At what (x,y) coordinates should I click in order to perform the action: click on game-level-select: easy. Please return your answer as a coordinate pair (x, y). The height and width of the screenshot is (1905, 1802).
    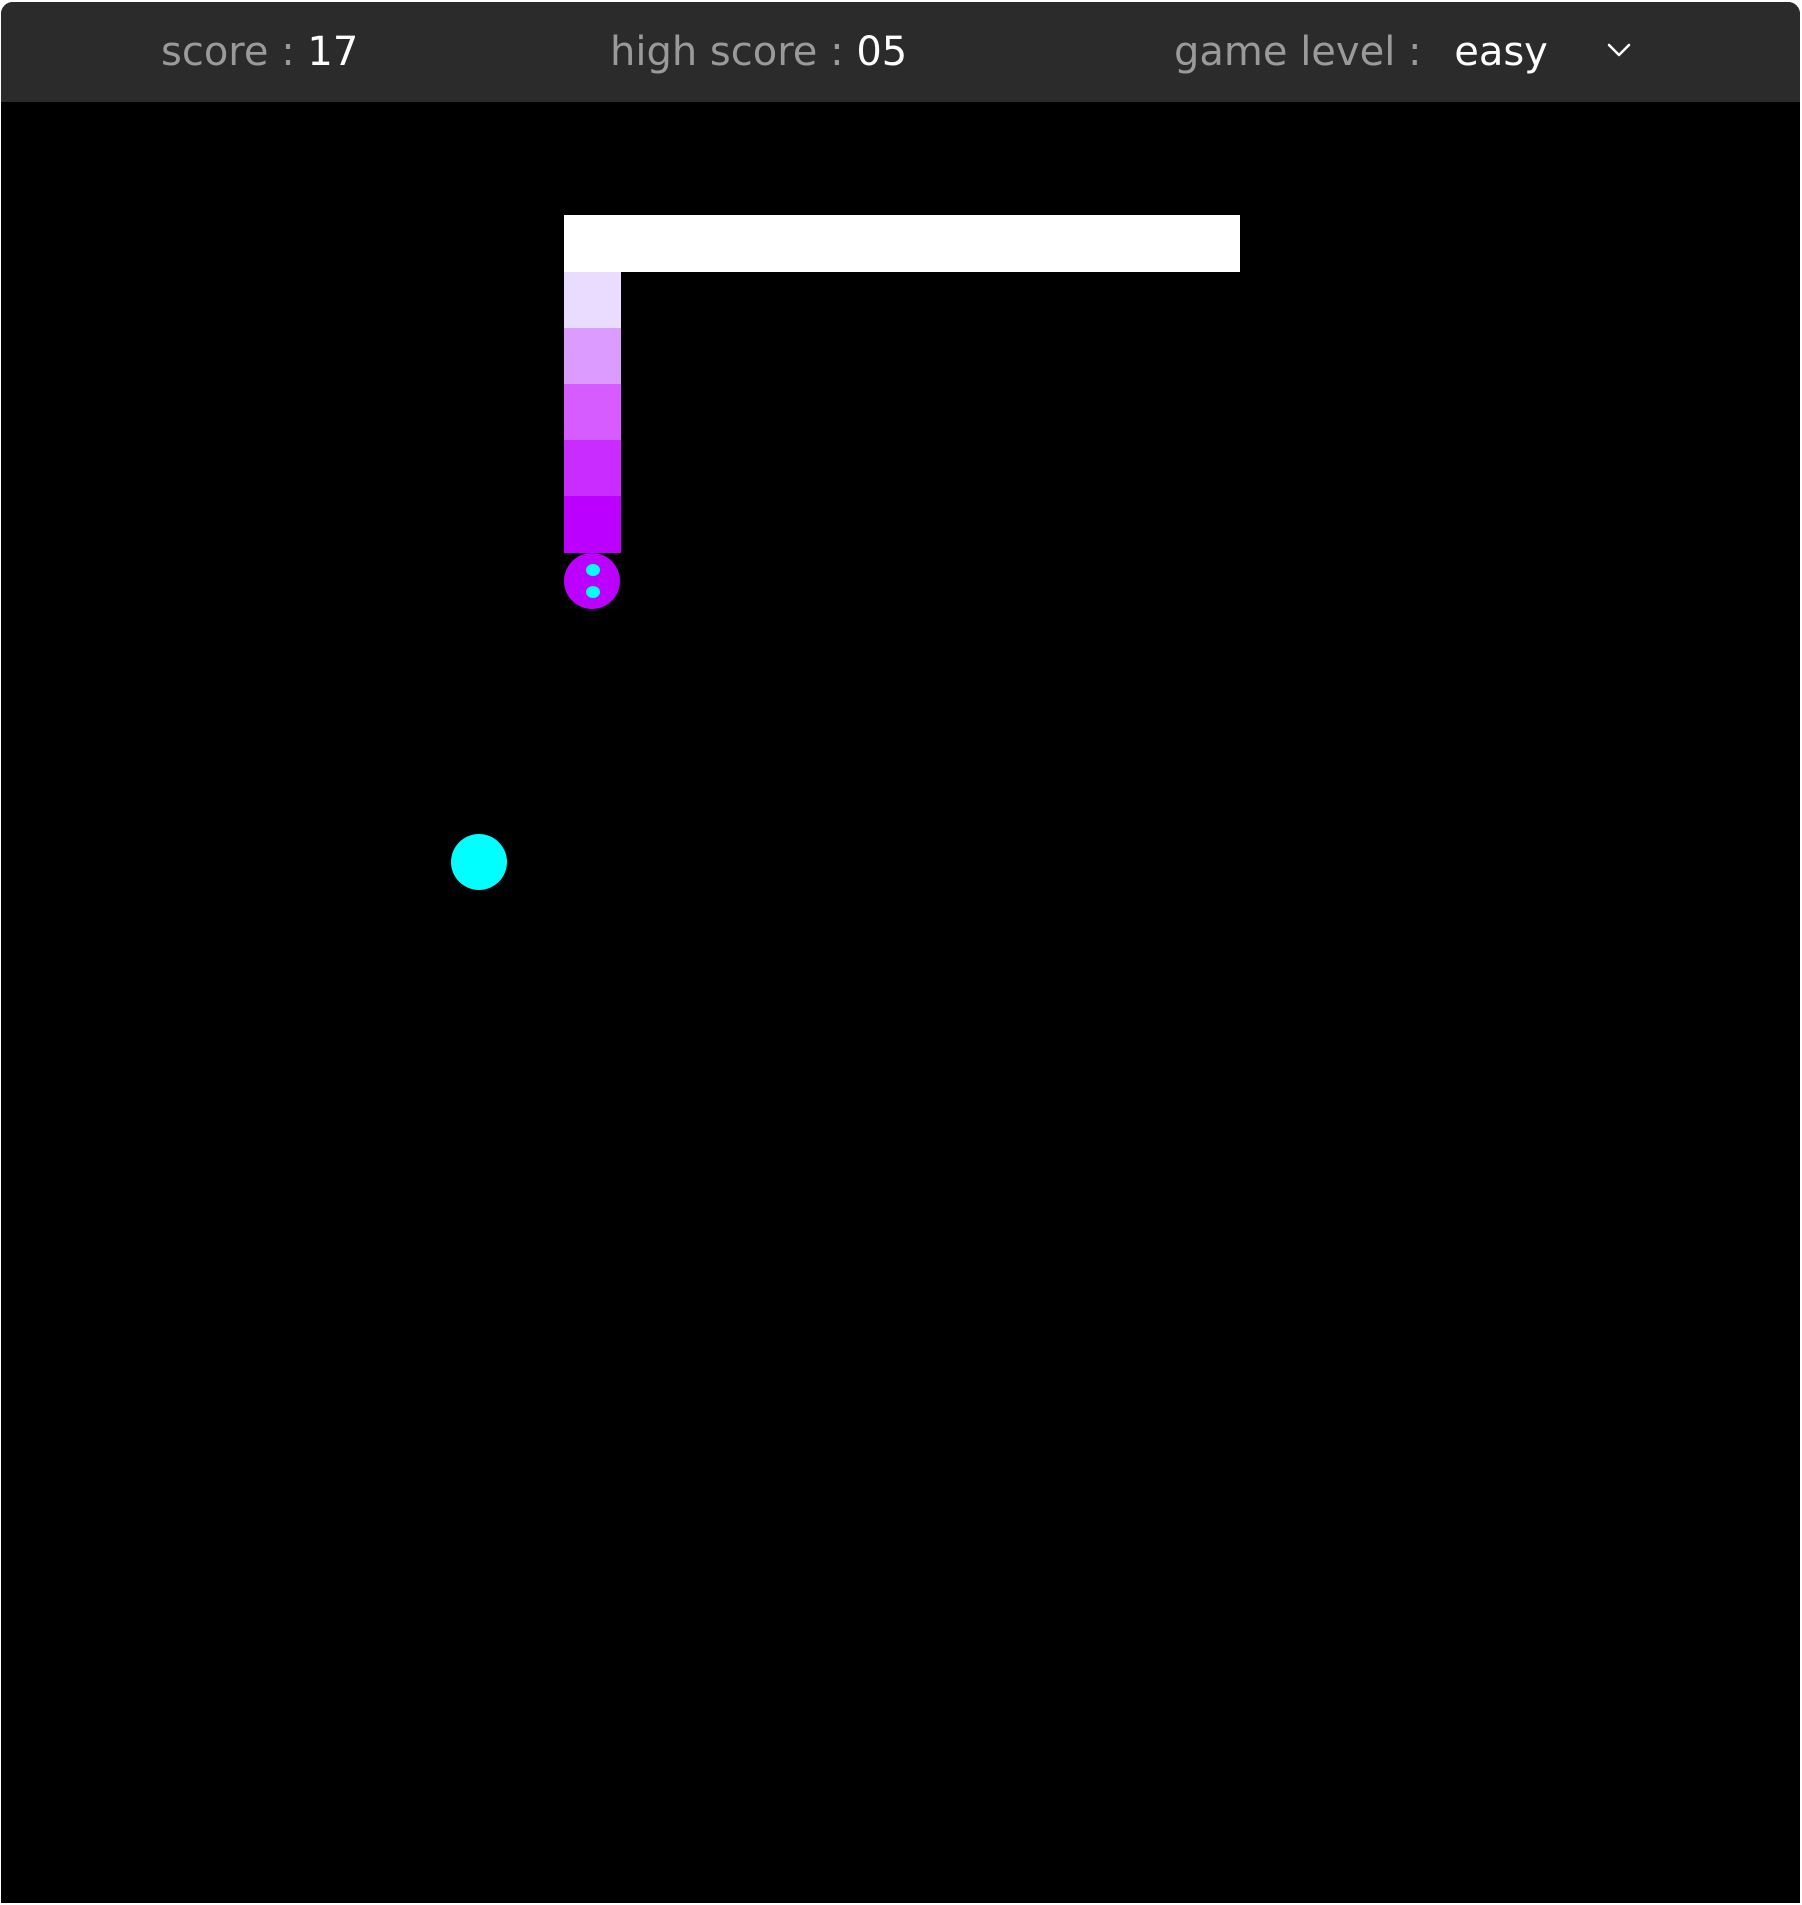
    Looking at the image, I should click on (1491, 52).